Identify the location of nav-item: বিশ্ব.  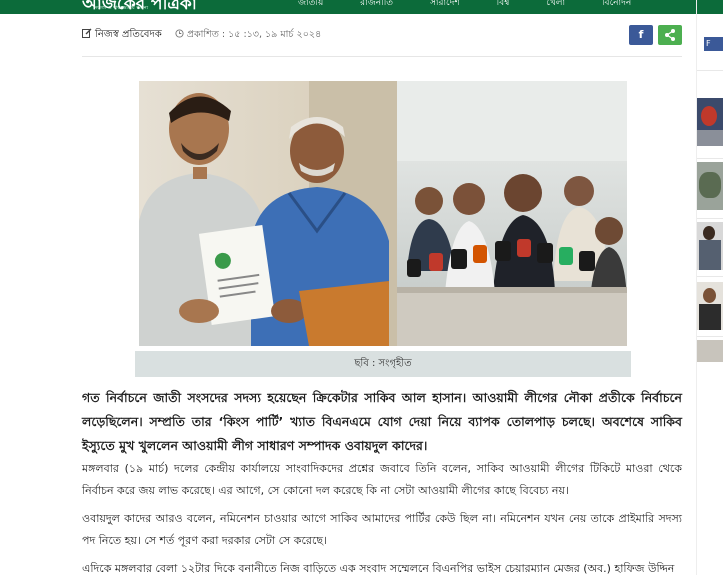
(503, 4).